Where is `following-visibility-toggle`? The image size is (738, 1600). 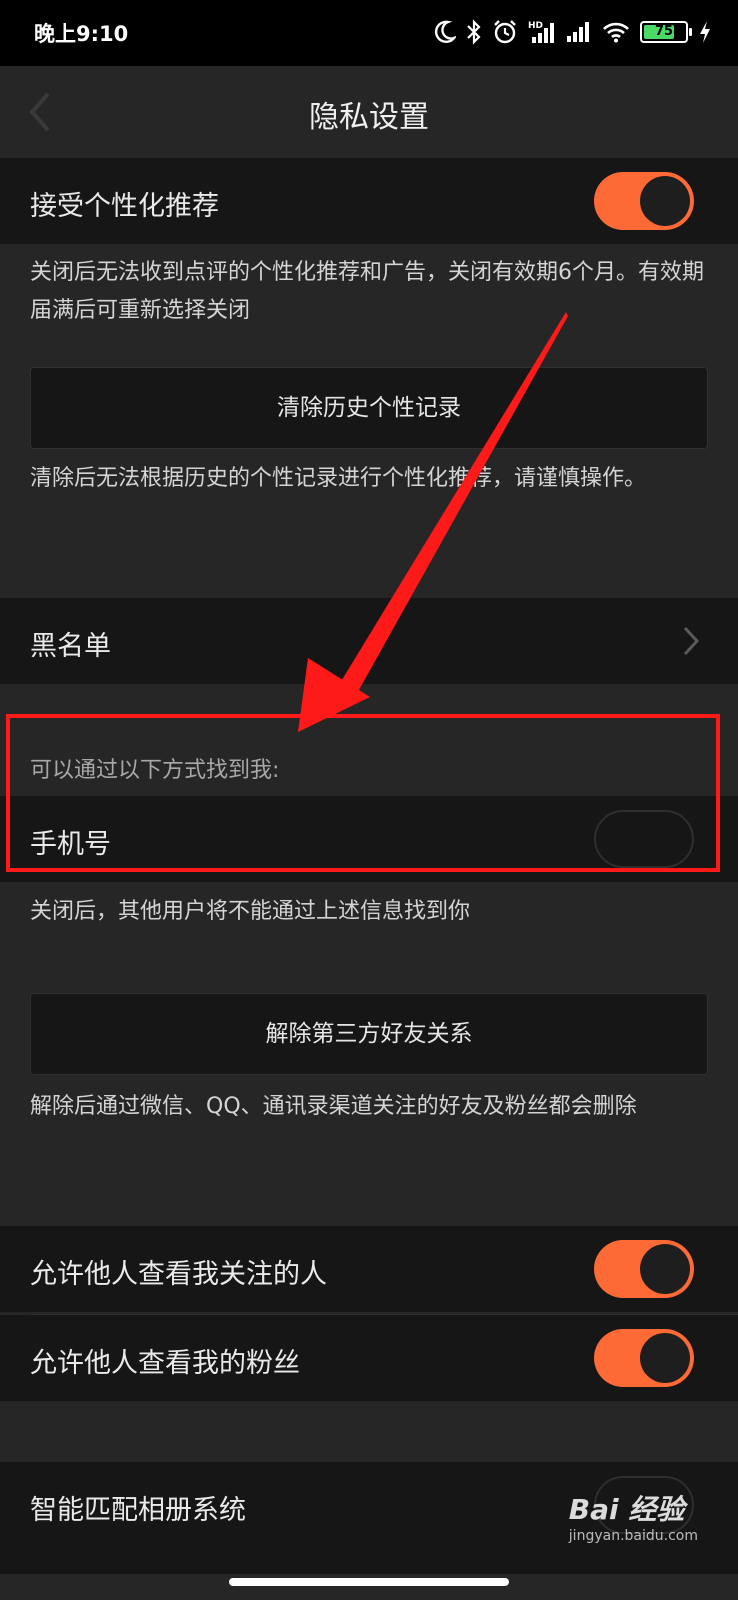 following-visibility-toggle is located at coordinates (644, 1269).